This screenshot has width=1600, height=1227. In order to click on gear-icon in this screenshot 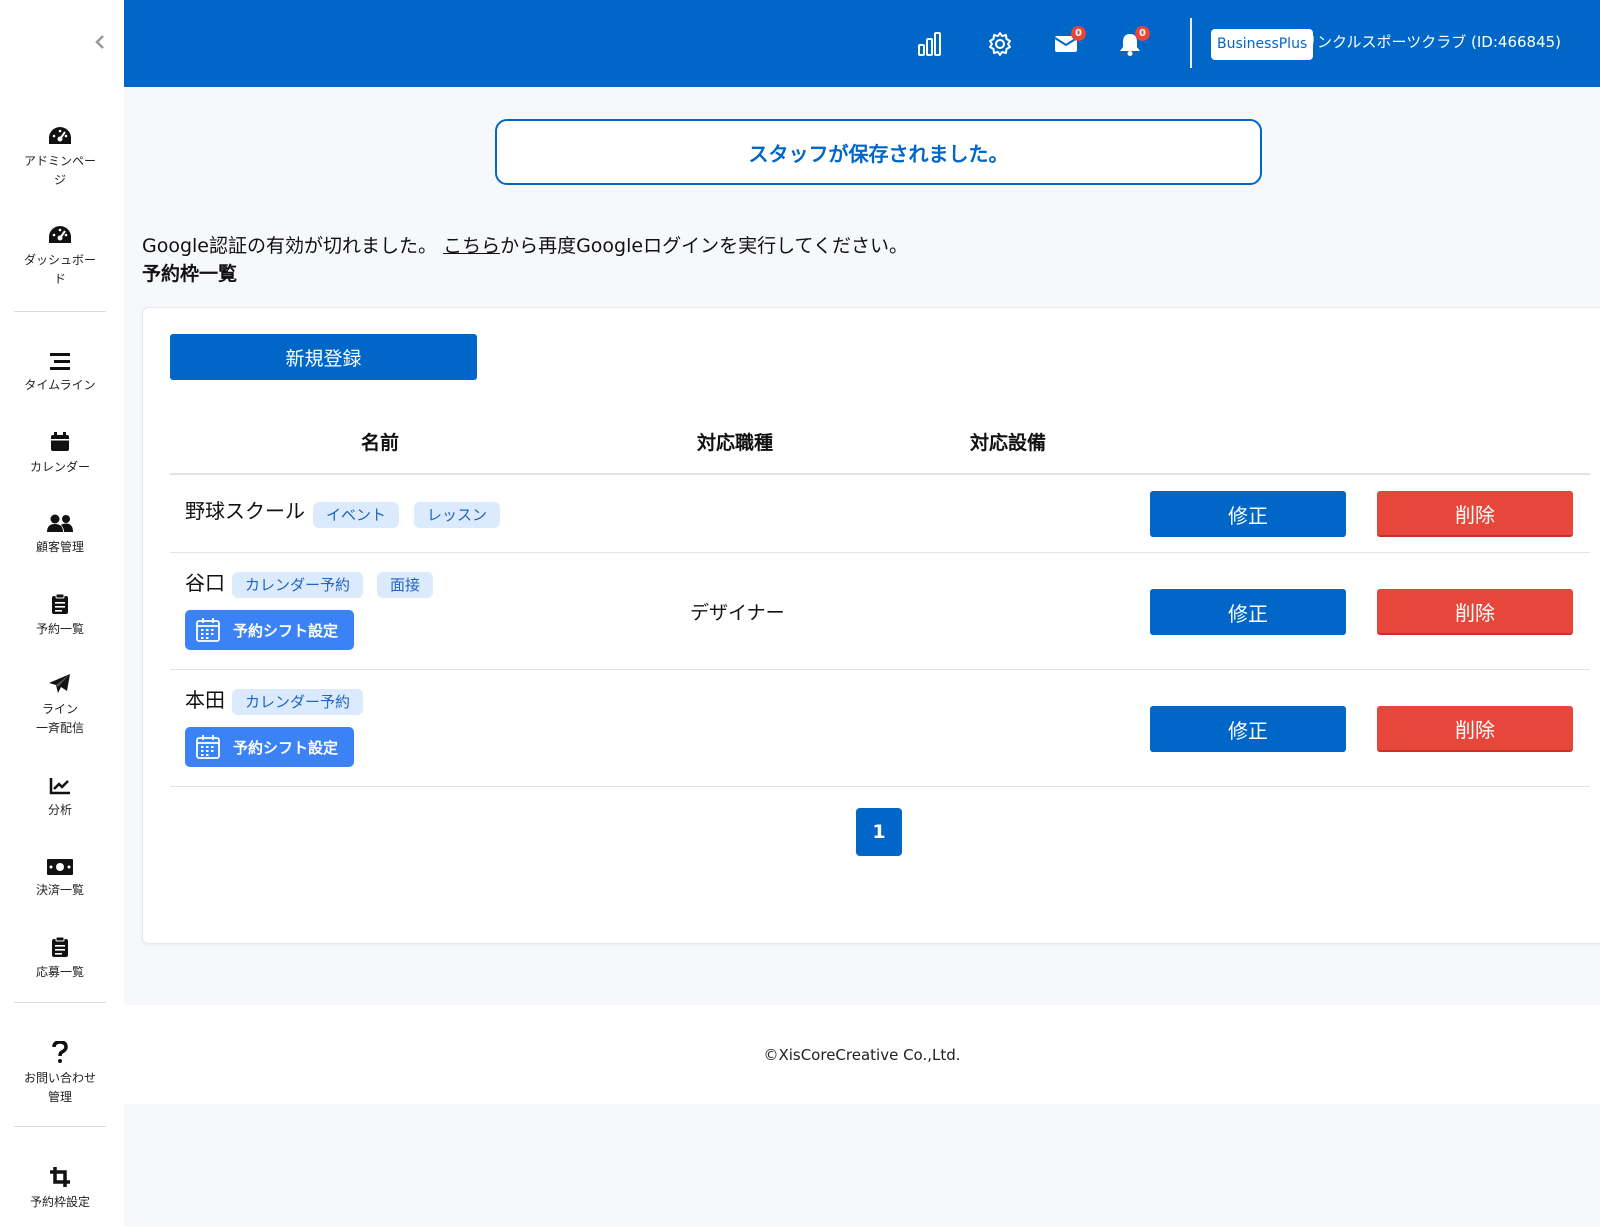, I will do `click(1000, 44)`.